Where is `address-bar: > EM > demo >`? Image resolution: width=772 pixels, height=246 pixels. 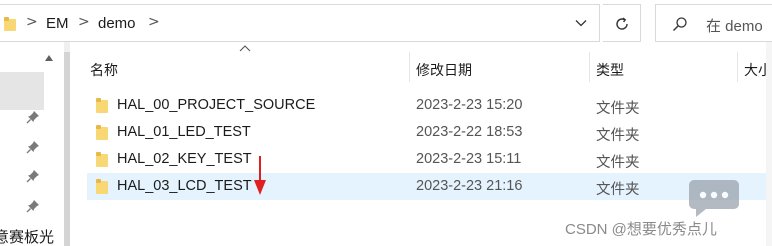
address-bar: > EM > demo > is located at coordinates (300, 23).